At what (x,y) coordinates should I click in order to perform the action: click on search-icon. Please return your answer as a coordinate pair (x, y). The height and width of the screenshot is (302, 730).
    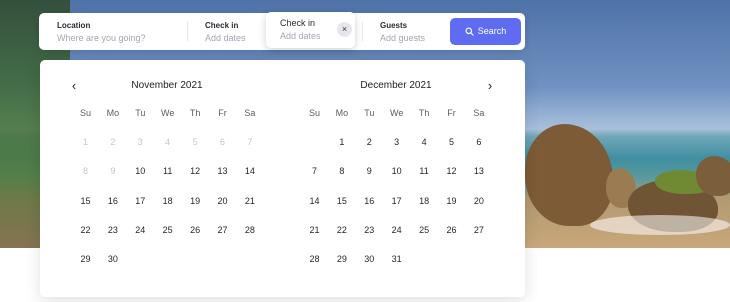
    Looking at the image, I should click on (469, 31).